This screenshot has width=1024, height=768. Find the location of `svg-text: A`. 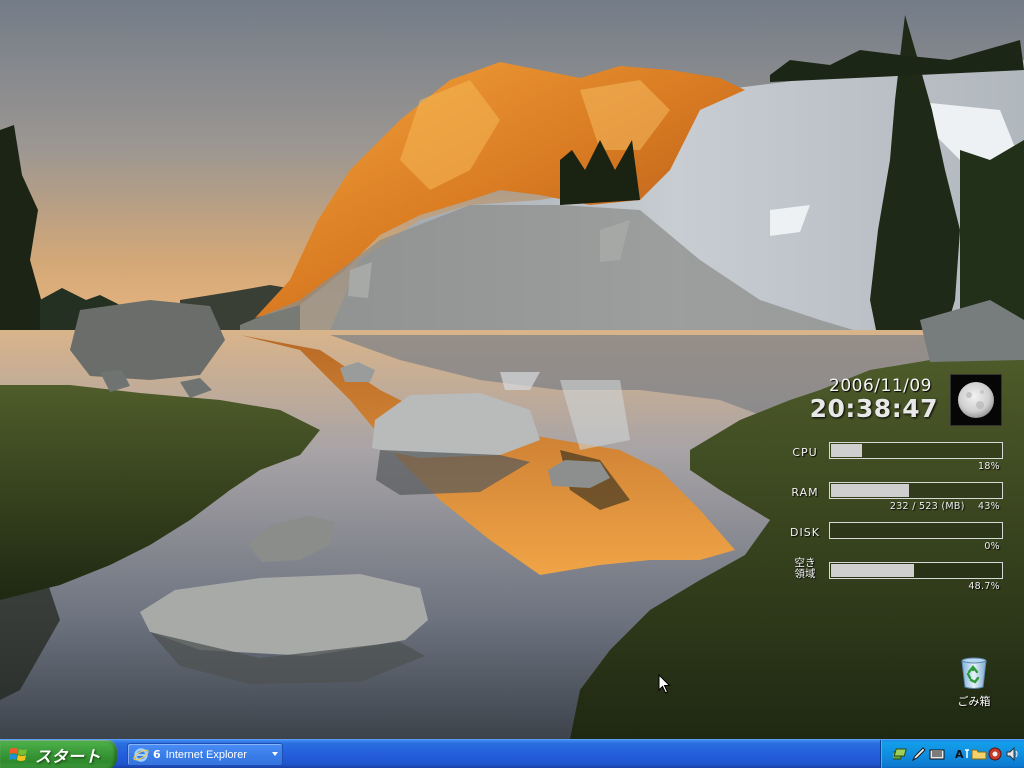

svg-text: A is located at coordinates (959, 754).